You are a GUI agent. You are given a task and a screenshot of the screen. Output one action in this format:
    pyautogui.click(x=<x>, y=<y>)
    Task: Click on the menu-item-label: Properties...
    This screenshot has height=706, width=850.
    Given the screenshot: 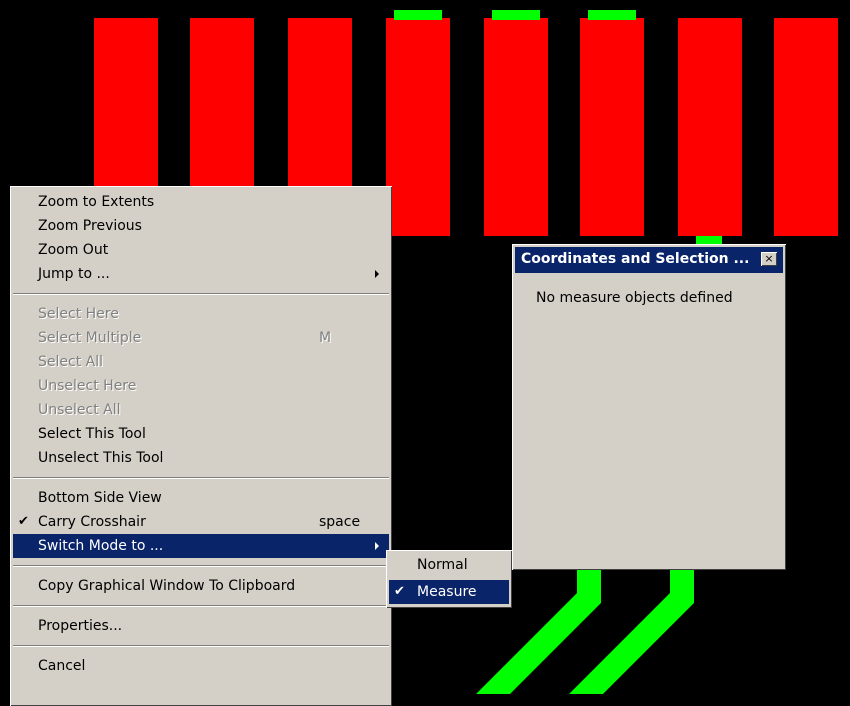 What is the action you would take?
    pyautogui.click(x=80, y=626)
    